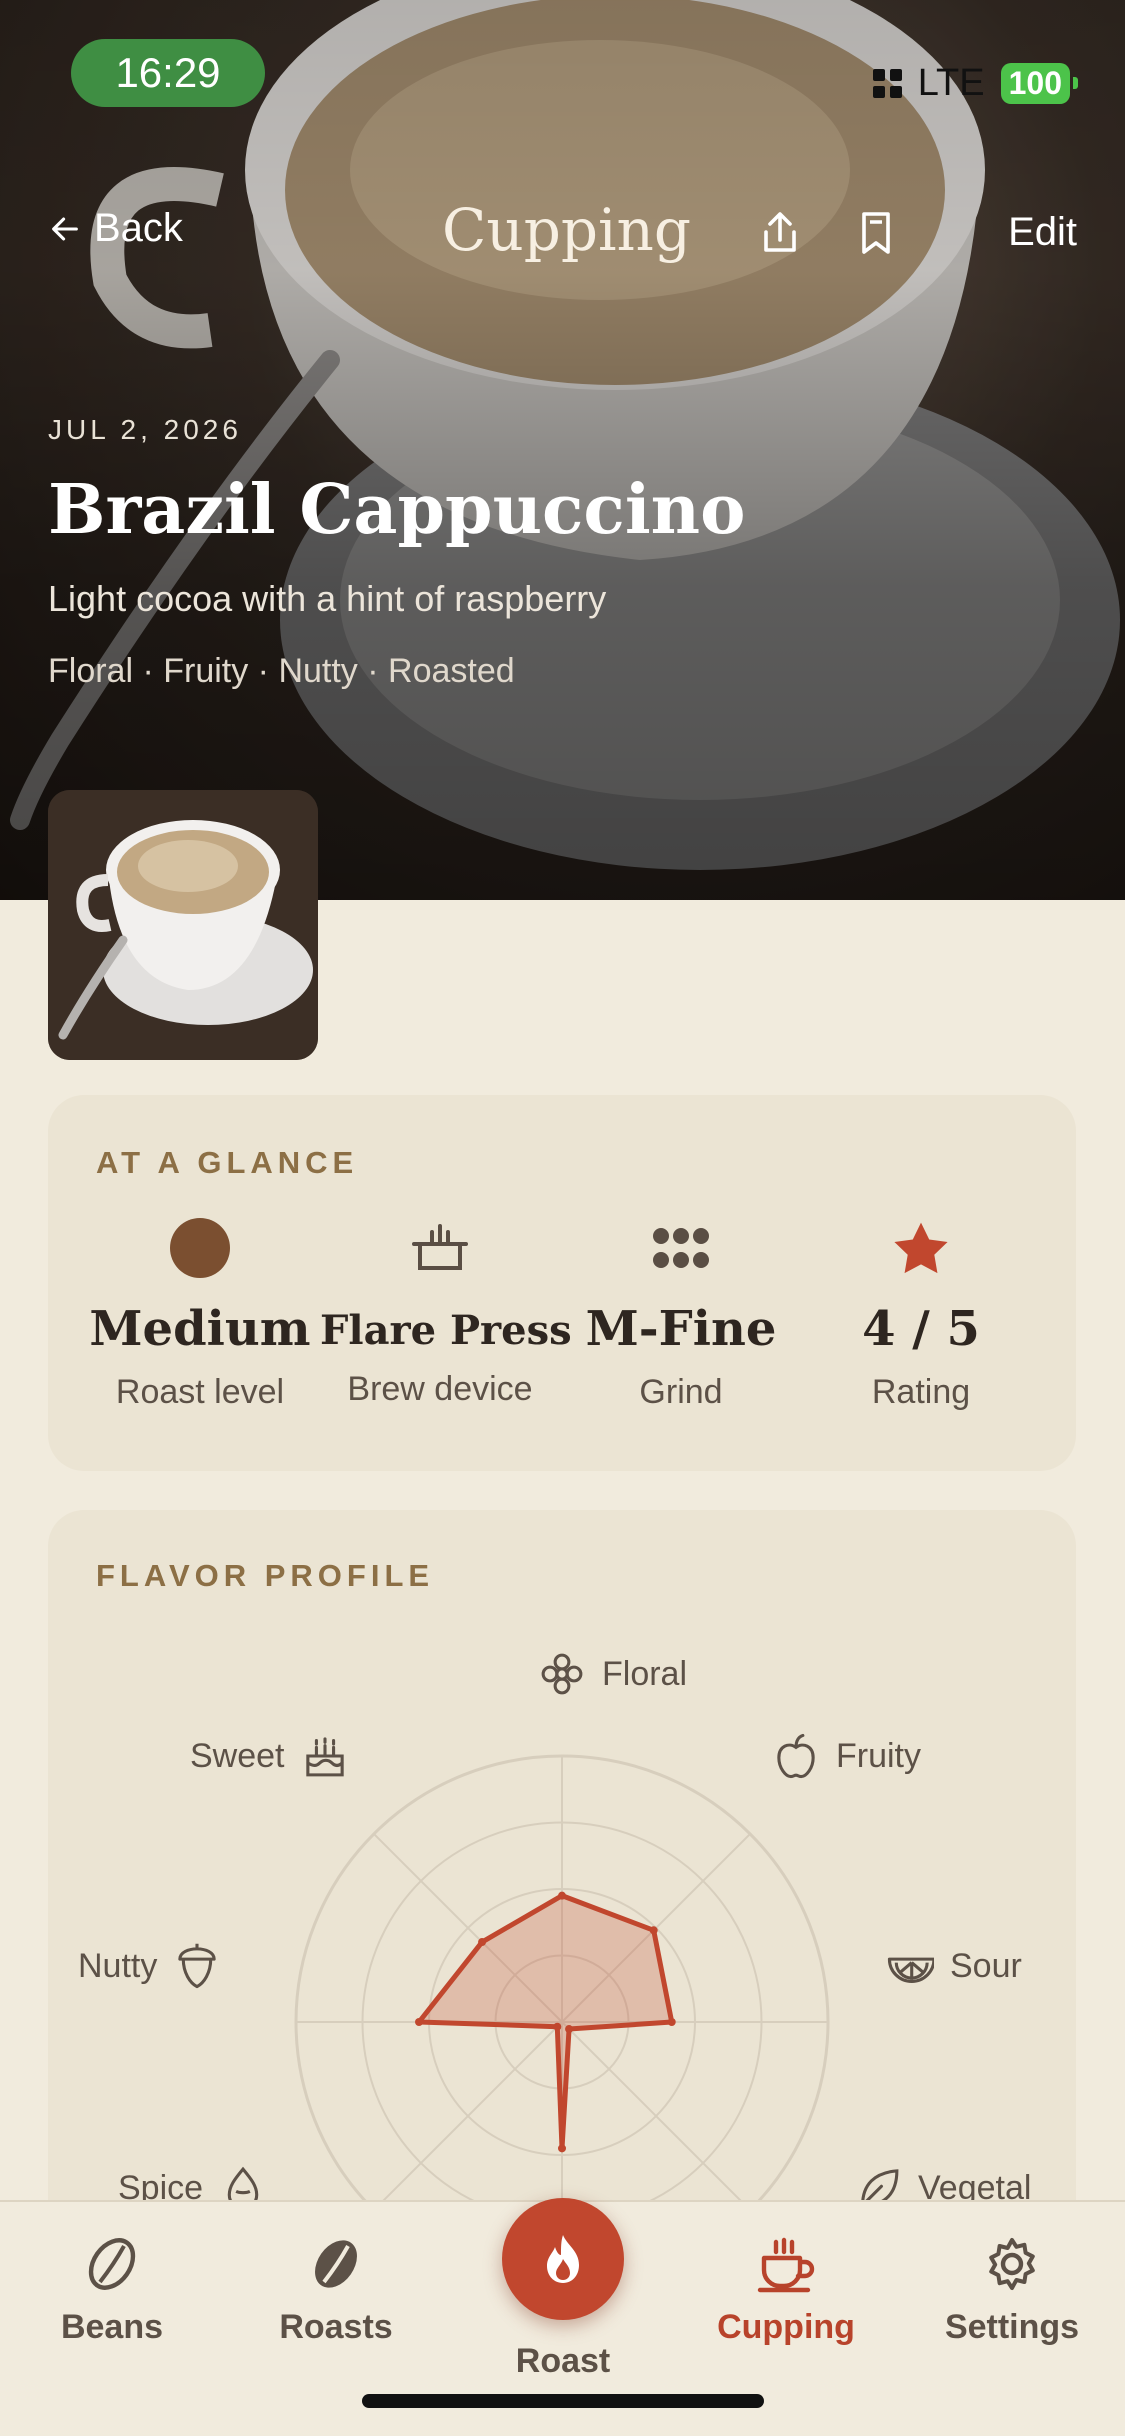 This screenshot has width=1125, height=2436. Describe the element at coordinates (419, 2022) in the screenshot. I see `flavor-point-nutty` at that location.